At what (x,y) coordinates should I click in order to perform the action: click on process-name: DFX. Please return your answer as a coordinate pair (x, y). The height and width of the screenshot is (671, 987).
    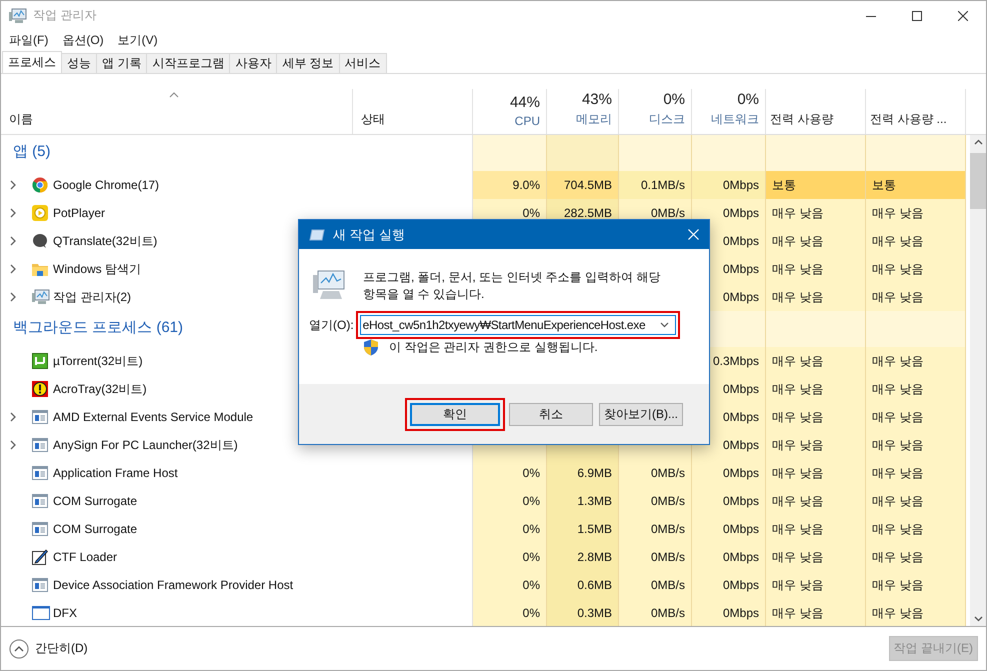
    Looking at the image, I should click on (65, 613).